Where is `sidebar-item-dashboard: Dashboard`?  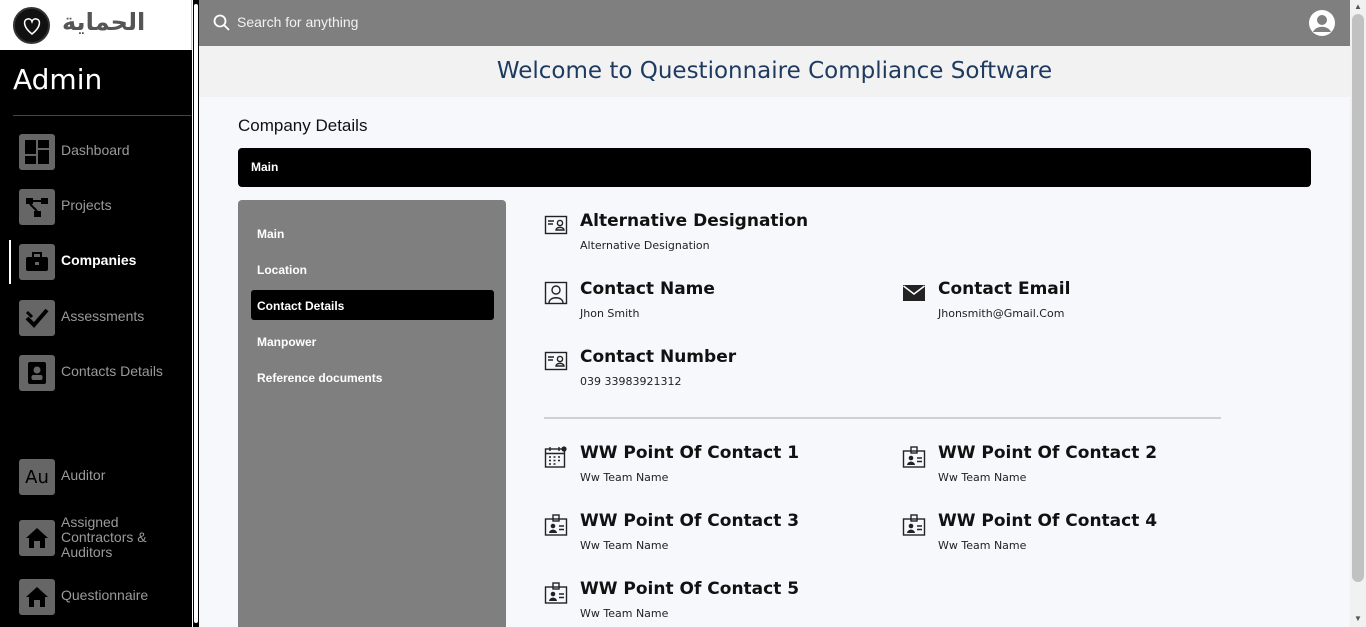
sidebar-item-dashboard: Dashboard is located at coordinates (96, 152).